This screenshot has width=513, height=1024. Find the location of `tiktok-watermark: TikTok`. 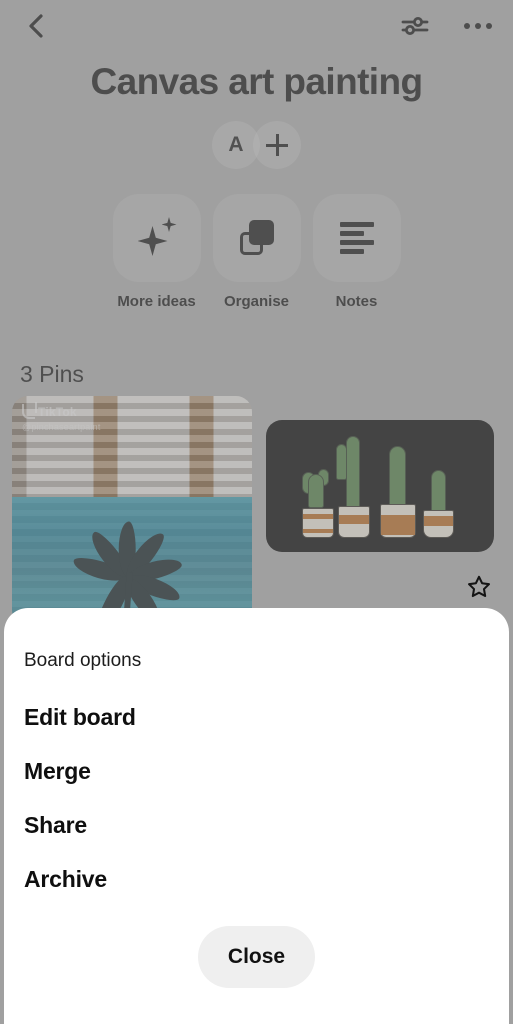

tiktok-watermark: TikTok is located at coordinates (49, 410).